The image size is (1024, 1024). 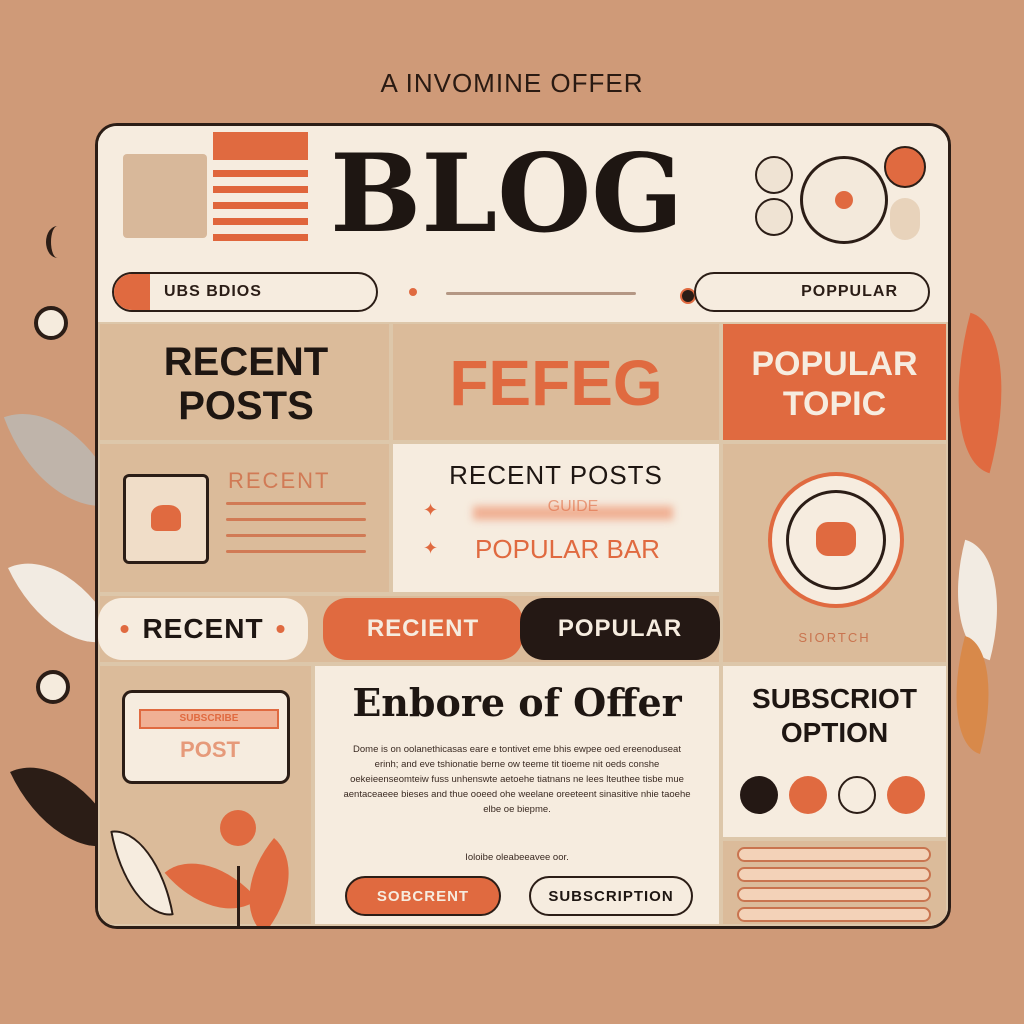 I want to click on offer-primary-button: SOBCRENT, so click(x=423, y=896).